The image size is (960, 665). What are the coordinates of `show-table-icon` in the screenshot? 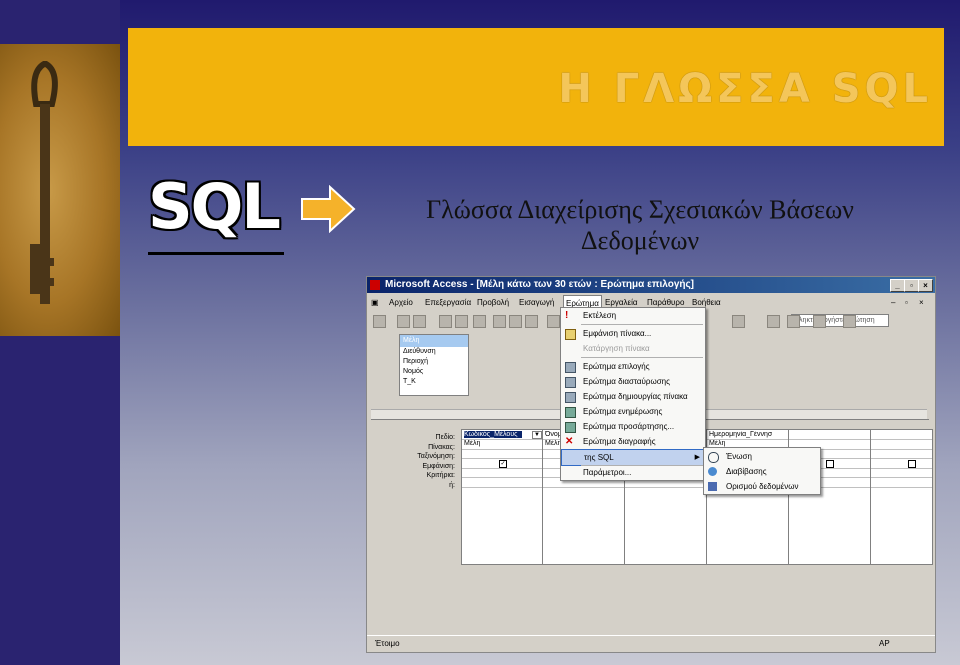 It's located at (570, 334).